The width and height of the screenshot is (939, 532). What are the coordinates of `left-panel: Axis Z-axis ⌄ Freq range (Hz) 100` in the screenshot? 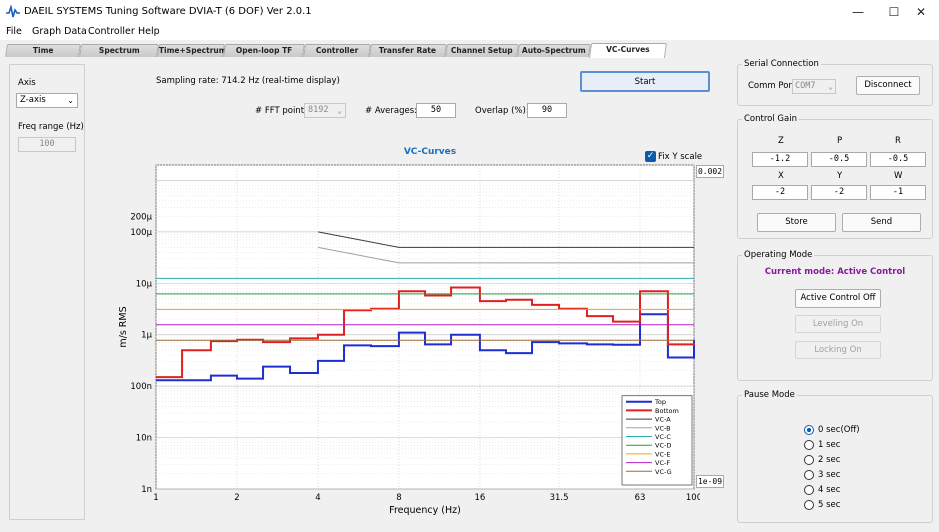 It's located at (47, 292).